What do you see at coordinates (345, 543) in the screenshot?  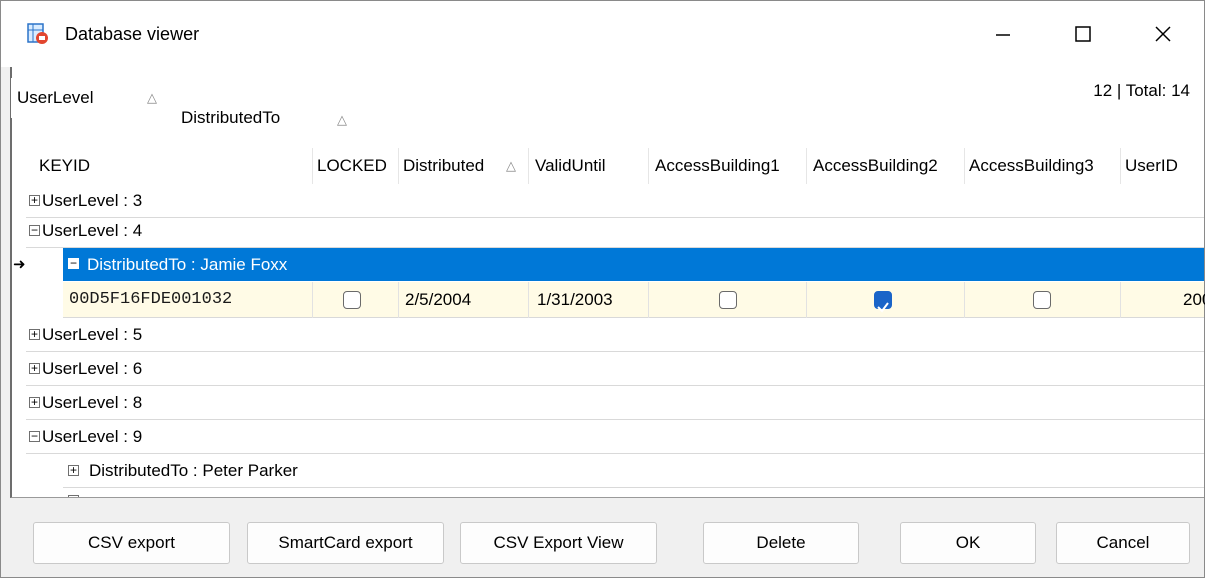 I see `smartcard-export-button: SmartCard export` at bounding box center [345, 543].